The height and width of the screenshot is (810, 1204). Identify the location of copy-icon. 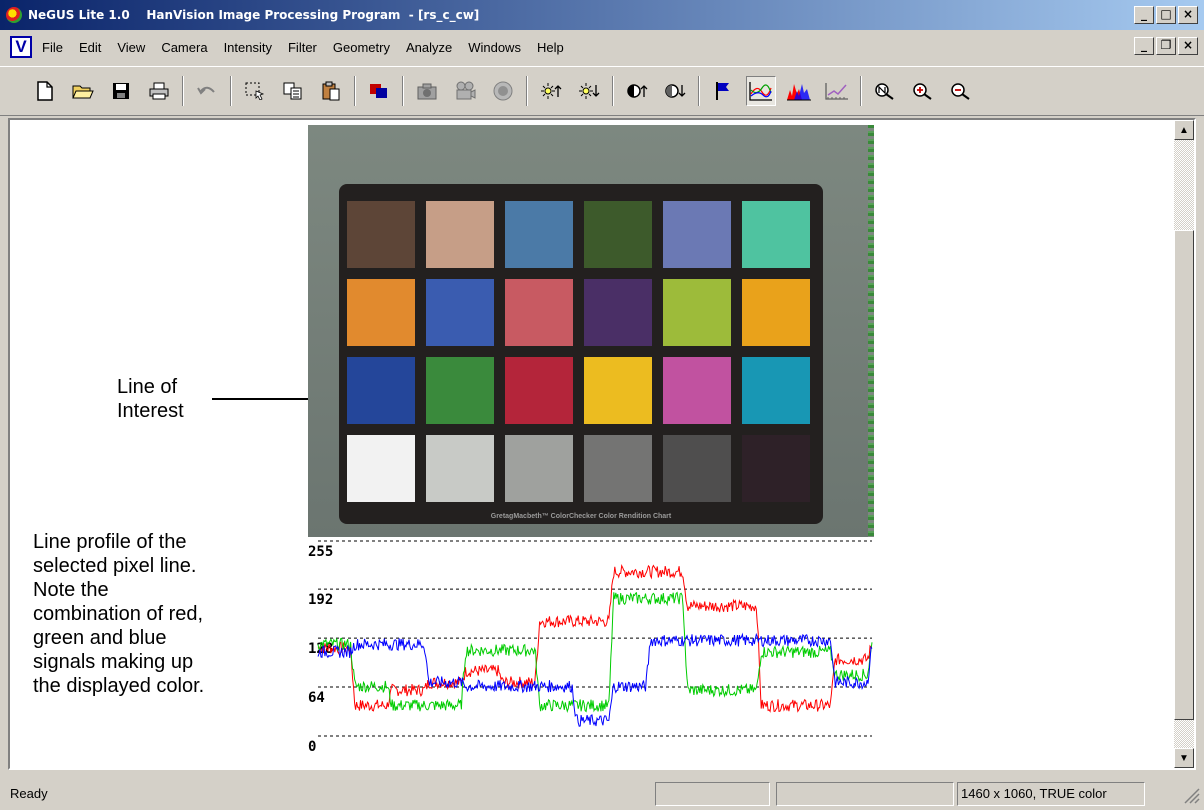
(293, 91).